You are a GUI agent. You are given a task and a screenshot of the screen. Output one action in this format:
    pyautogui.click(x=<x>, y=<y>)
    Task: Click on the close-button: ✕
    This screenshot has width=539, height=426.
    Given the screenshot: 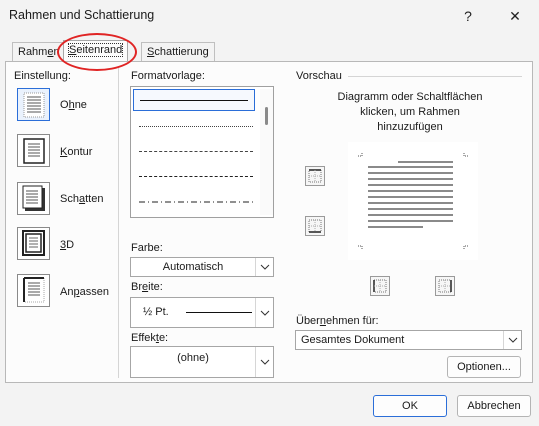 What is the action you would take?
    pyautogui.click(x=515, y=16)
    